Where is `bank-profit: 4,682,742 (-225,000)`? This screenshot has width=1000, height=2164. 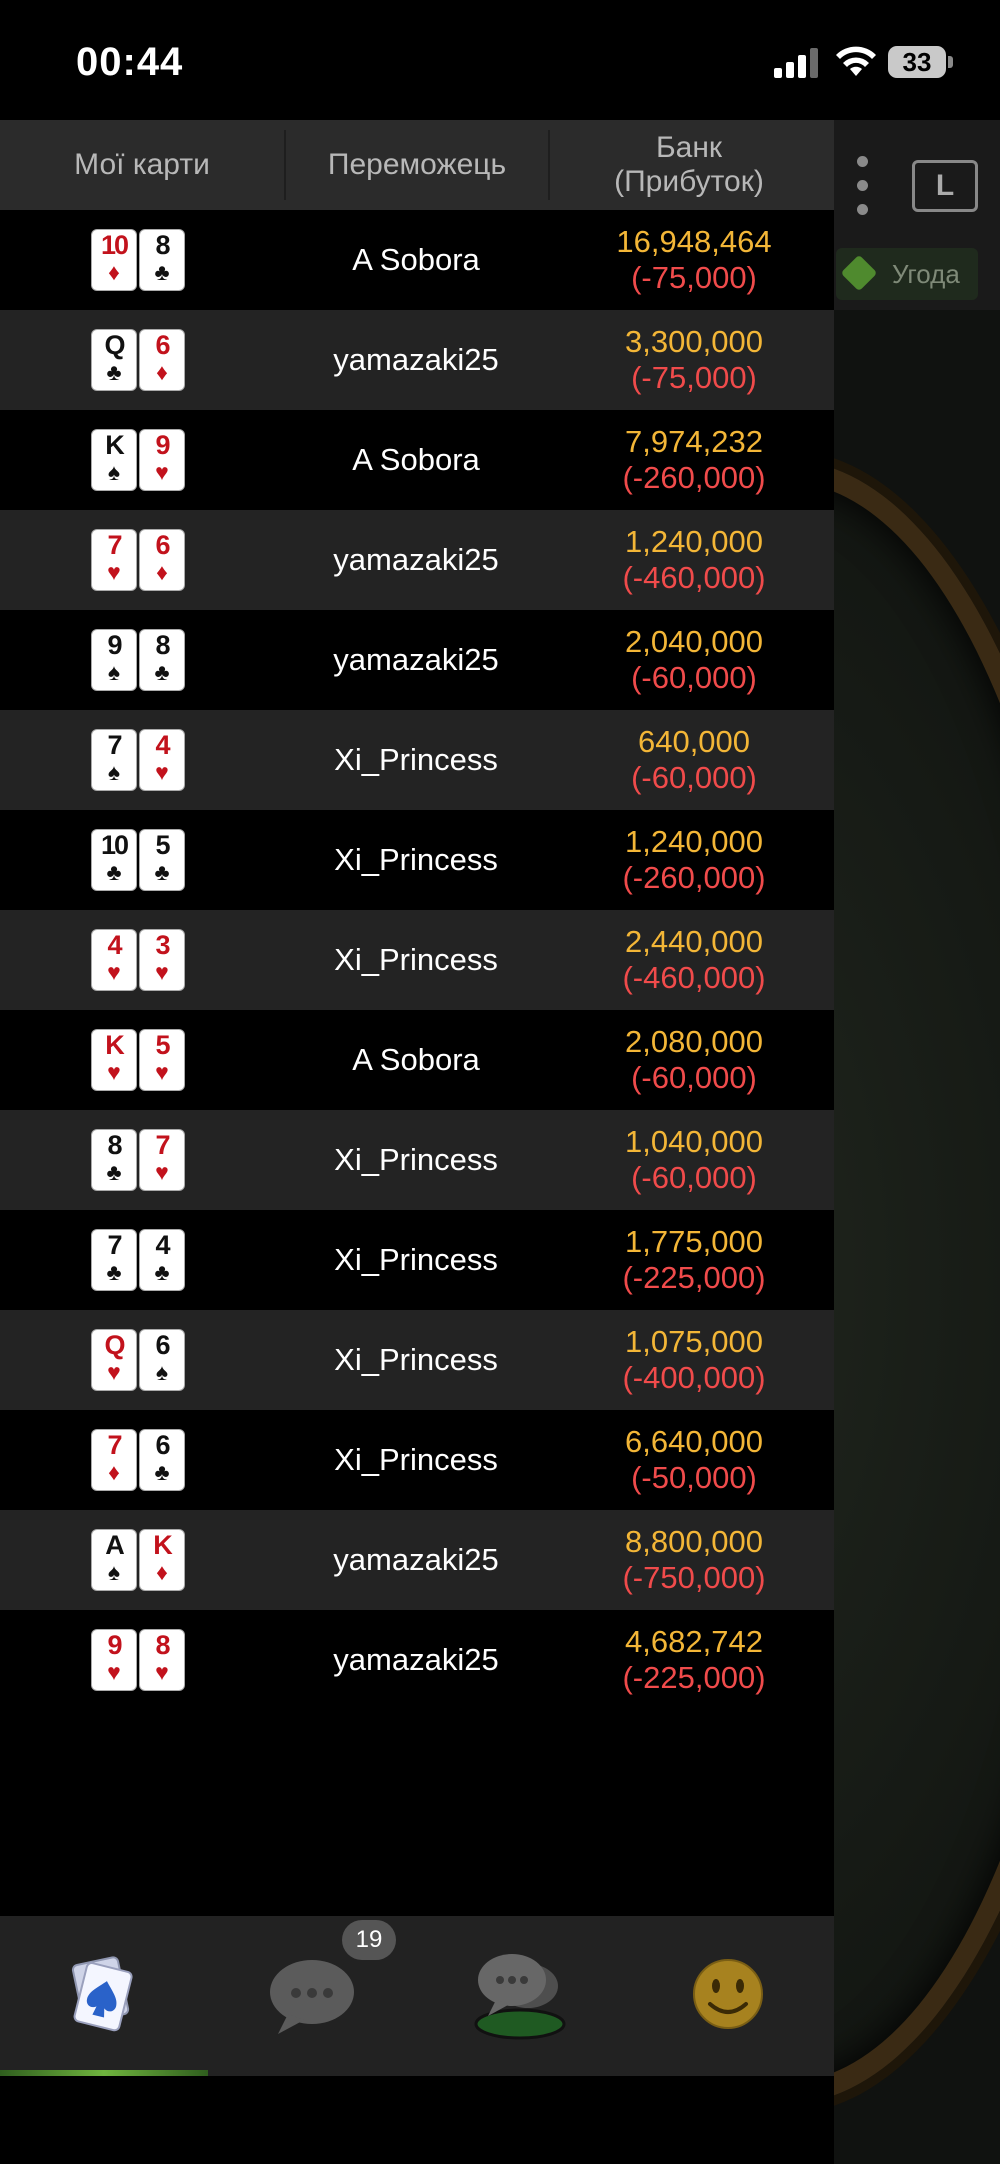 bank-profit: 4,682,742 (-225,000) is located at coordinates (694, 1660).